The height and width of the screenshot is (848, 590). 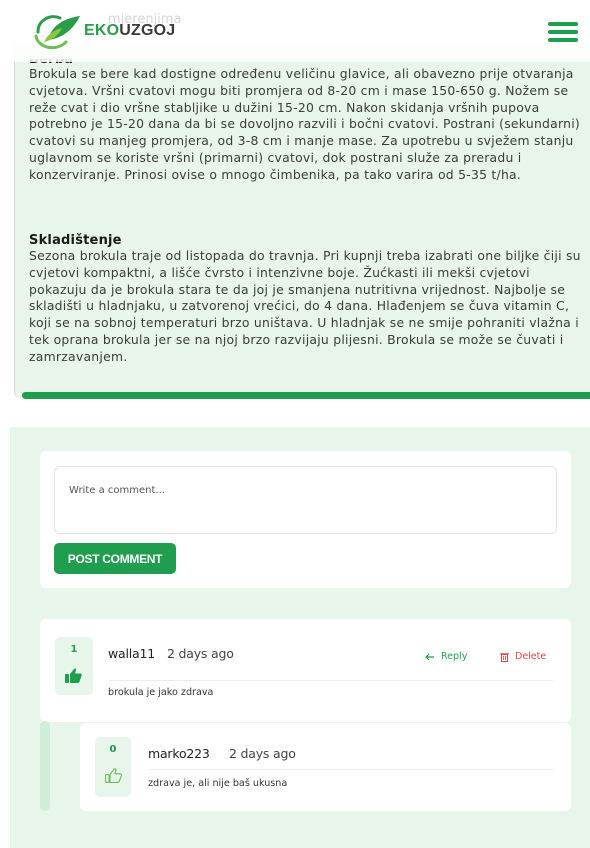 What do you see at coordinates (531, 656) in the screenshot?
I see `delete-label: Delete` at bounding box center [531, 656].